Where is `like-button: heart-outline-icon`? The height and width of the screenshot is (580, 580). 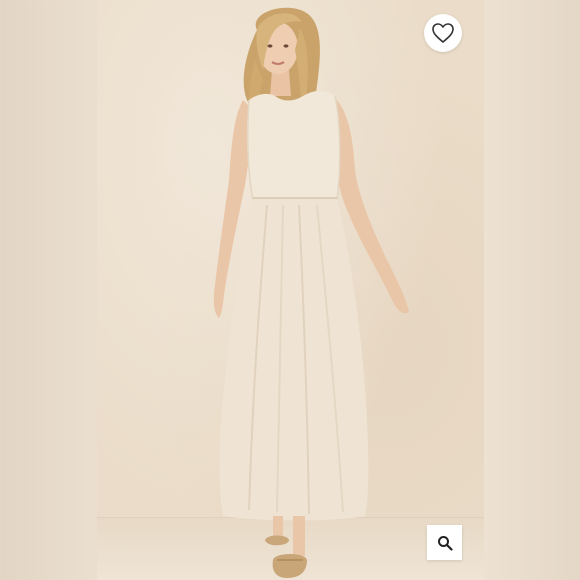
like-button: heart-outline-icon is located at coordinates (443, 33).